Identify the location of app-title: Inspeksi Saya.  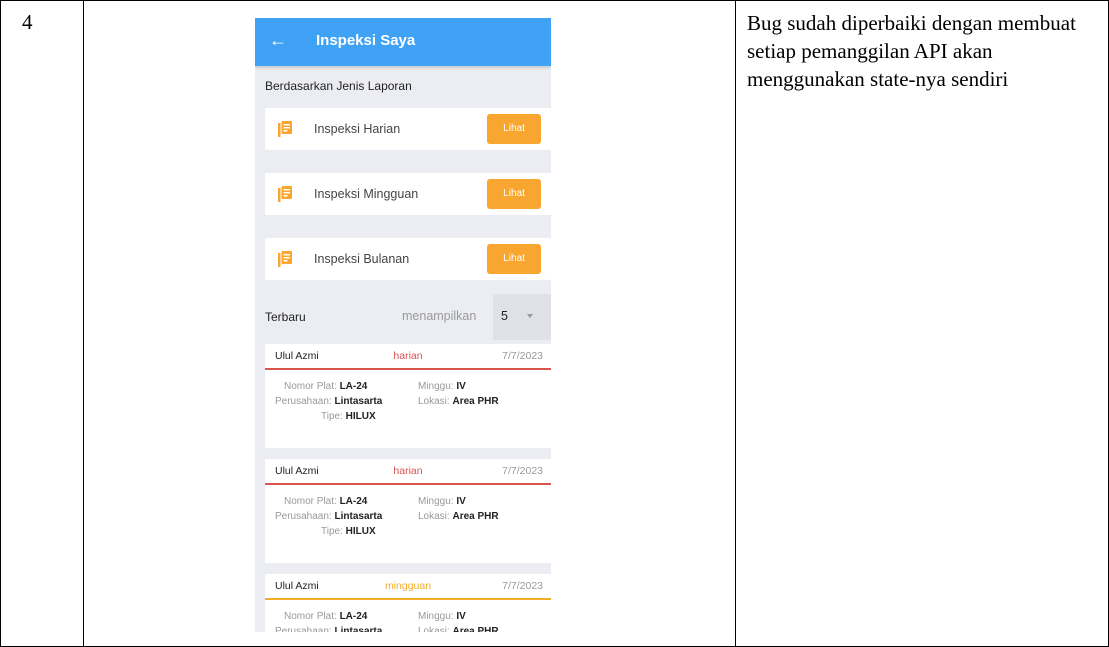
(366, 40).